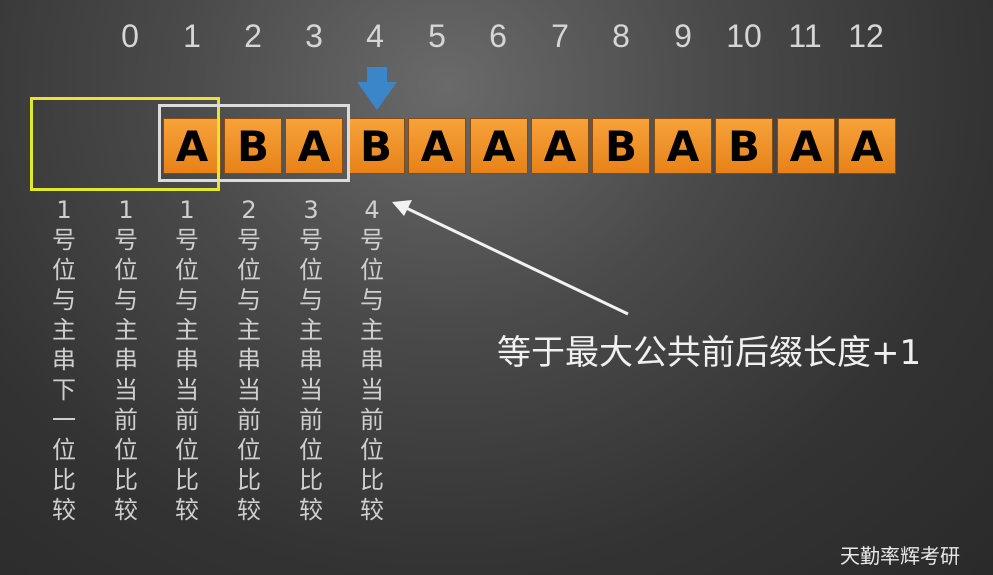 The image size is (993, 575). I want to click on annotation-column: 3号位与主串当前位比较, so click(311, 360).